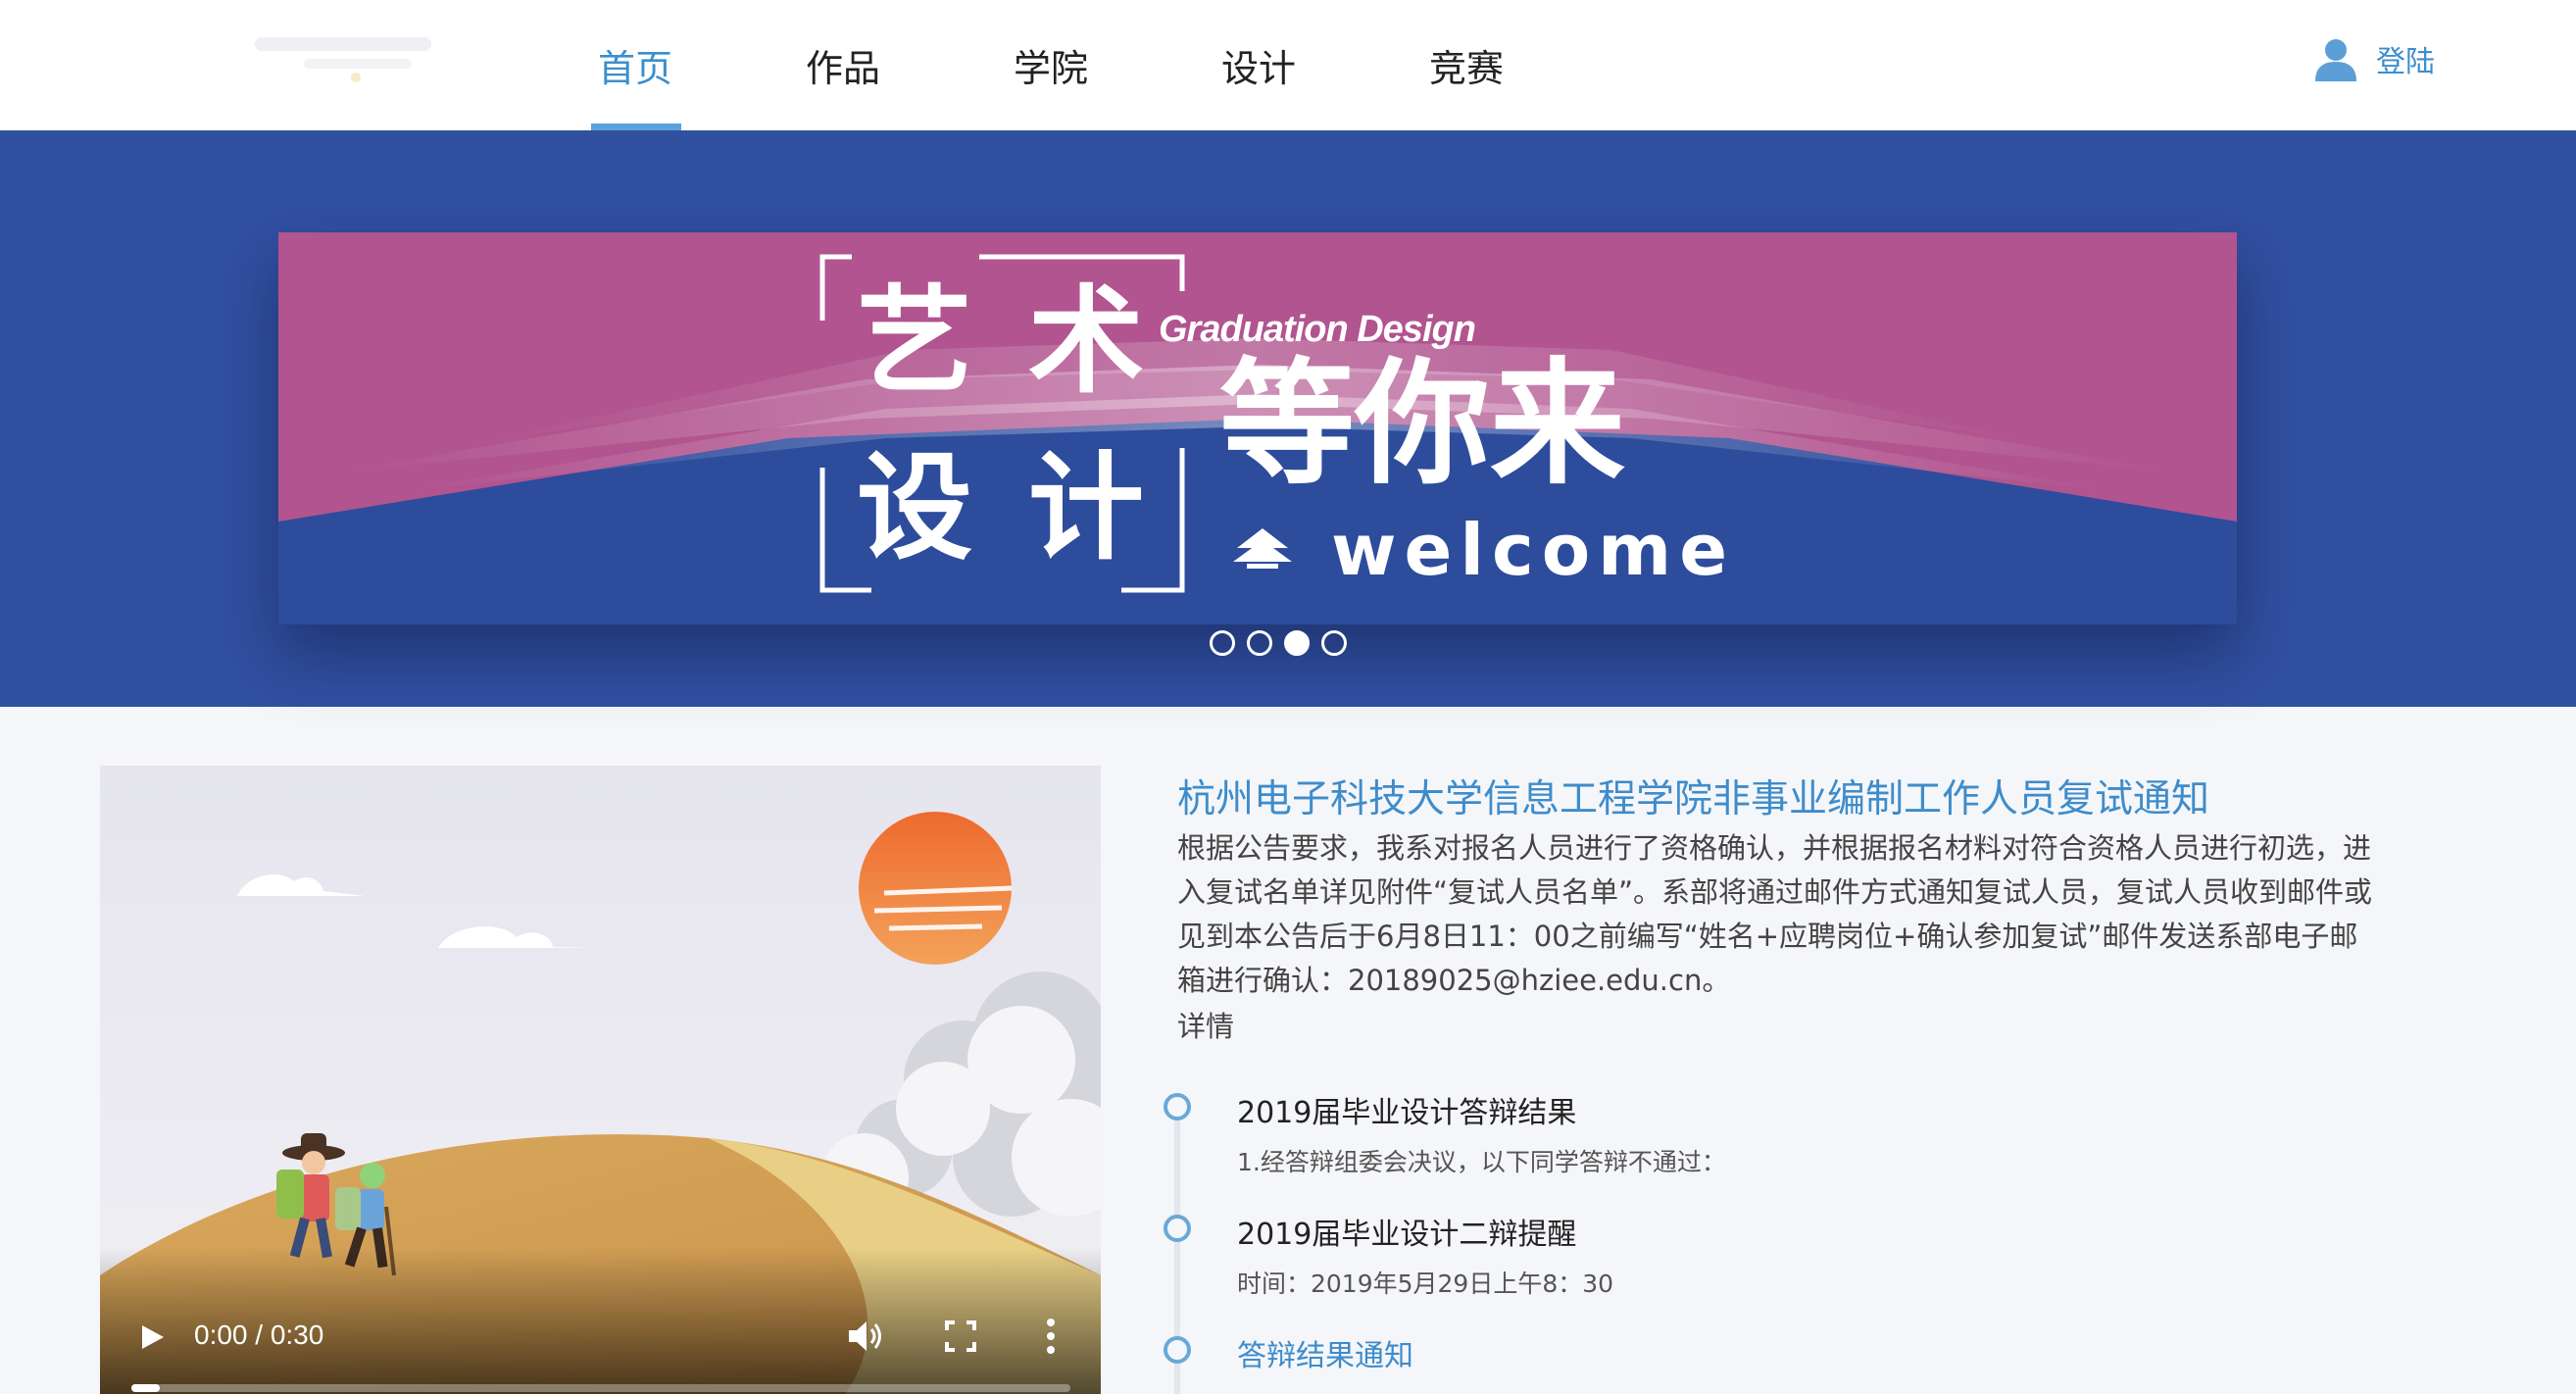  What do you see at coordinates (1086, 507) in the screenshot?
I see `banner-char-4: 计` at bounding box center [1086, 507].